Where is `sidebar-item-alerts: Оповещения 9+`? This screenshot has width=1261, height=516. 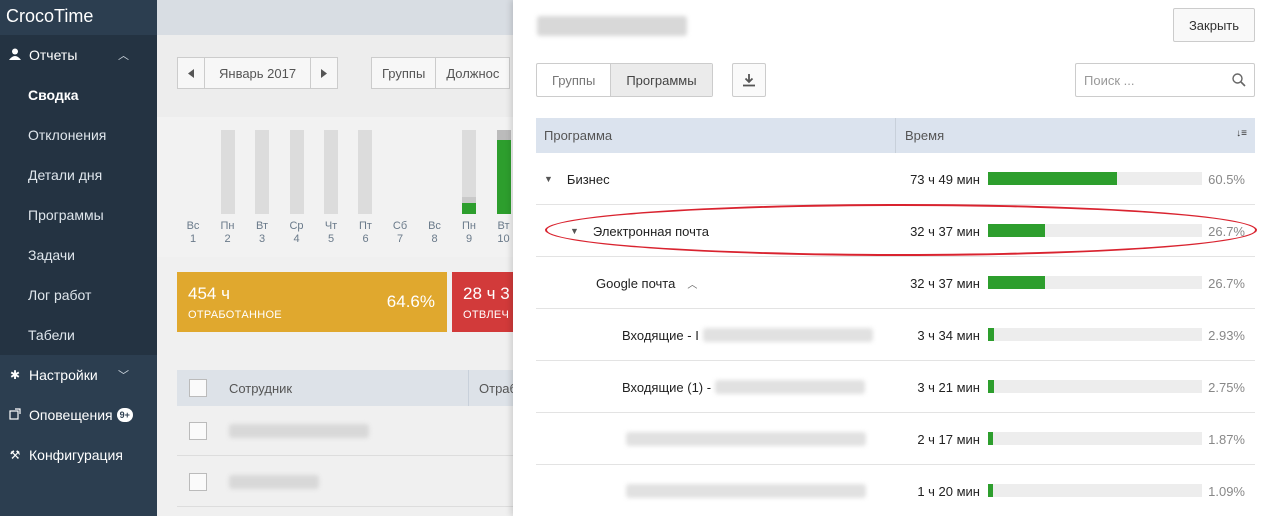
sidebar-item-alerts: Оповещения 9+ is located at coordinates (78, 415).